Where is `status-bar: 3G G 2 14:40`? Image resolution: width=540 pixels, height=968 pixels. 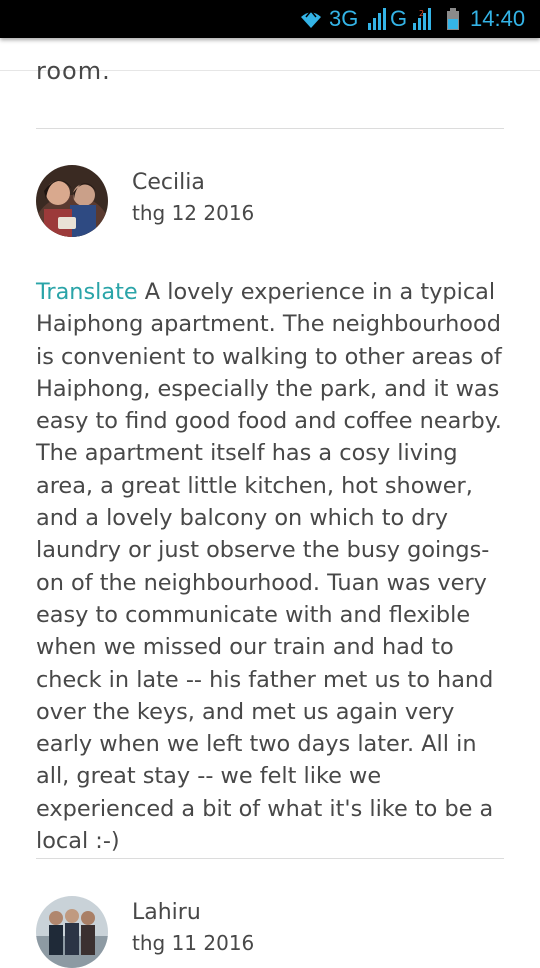 status-bar: 3G G 2 14:40 is located at coordinates (270, 19).